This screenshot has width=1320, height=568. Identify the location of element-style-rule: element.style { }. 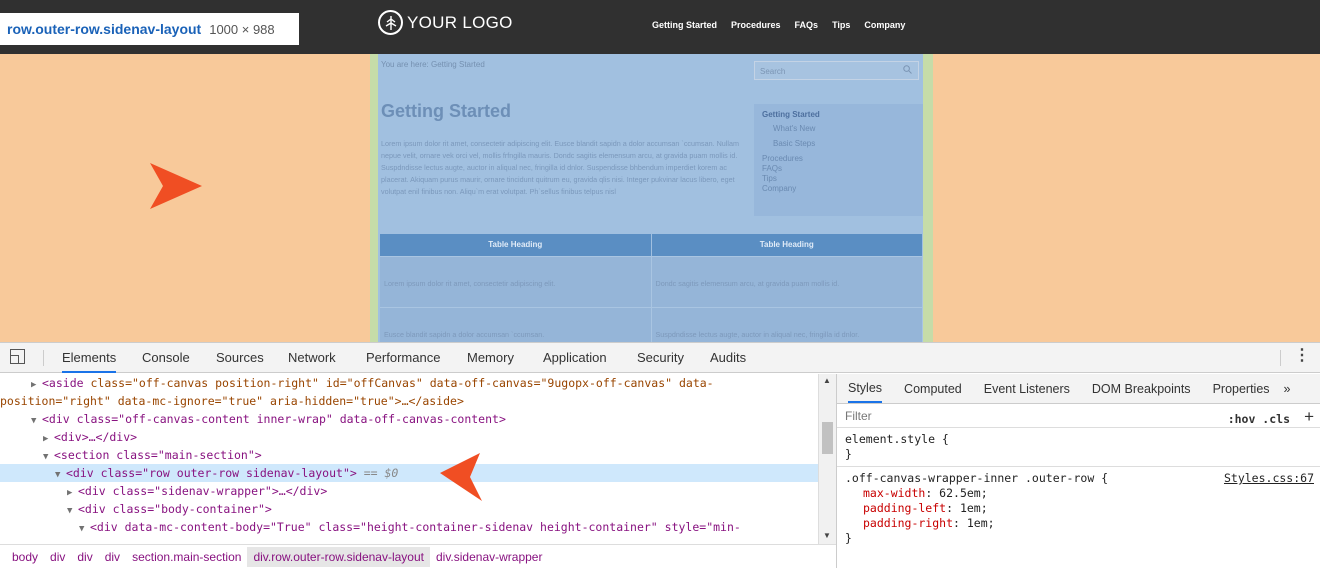
(1078, 447).